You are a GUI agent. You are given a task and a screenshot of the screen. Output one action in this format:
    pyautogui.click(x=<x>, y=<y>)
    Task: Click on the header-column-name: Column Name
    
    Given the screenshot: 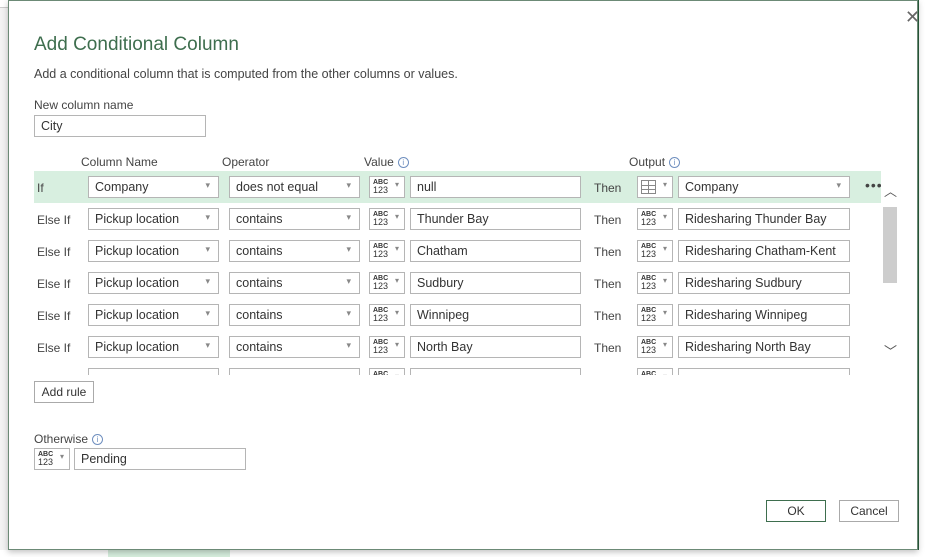 What is the action you would take?
    pyautogui.click(x=119, y=162)
    